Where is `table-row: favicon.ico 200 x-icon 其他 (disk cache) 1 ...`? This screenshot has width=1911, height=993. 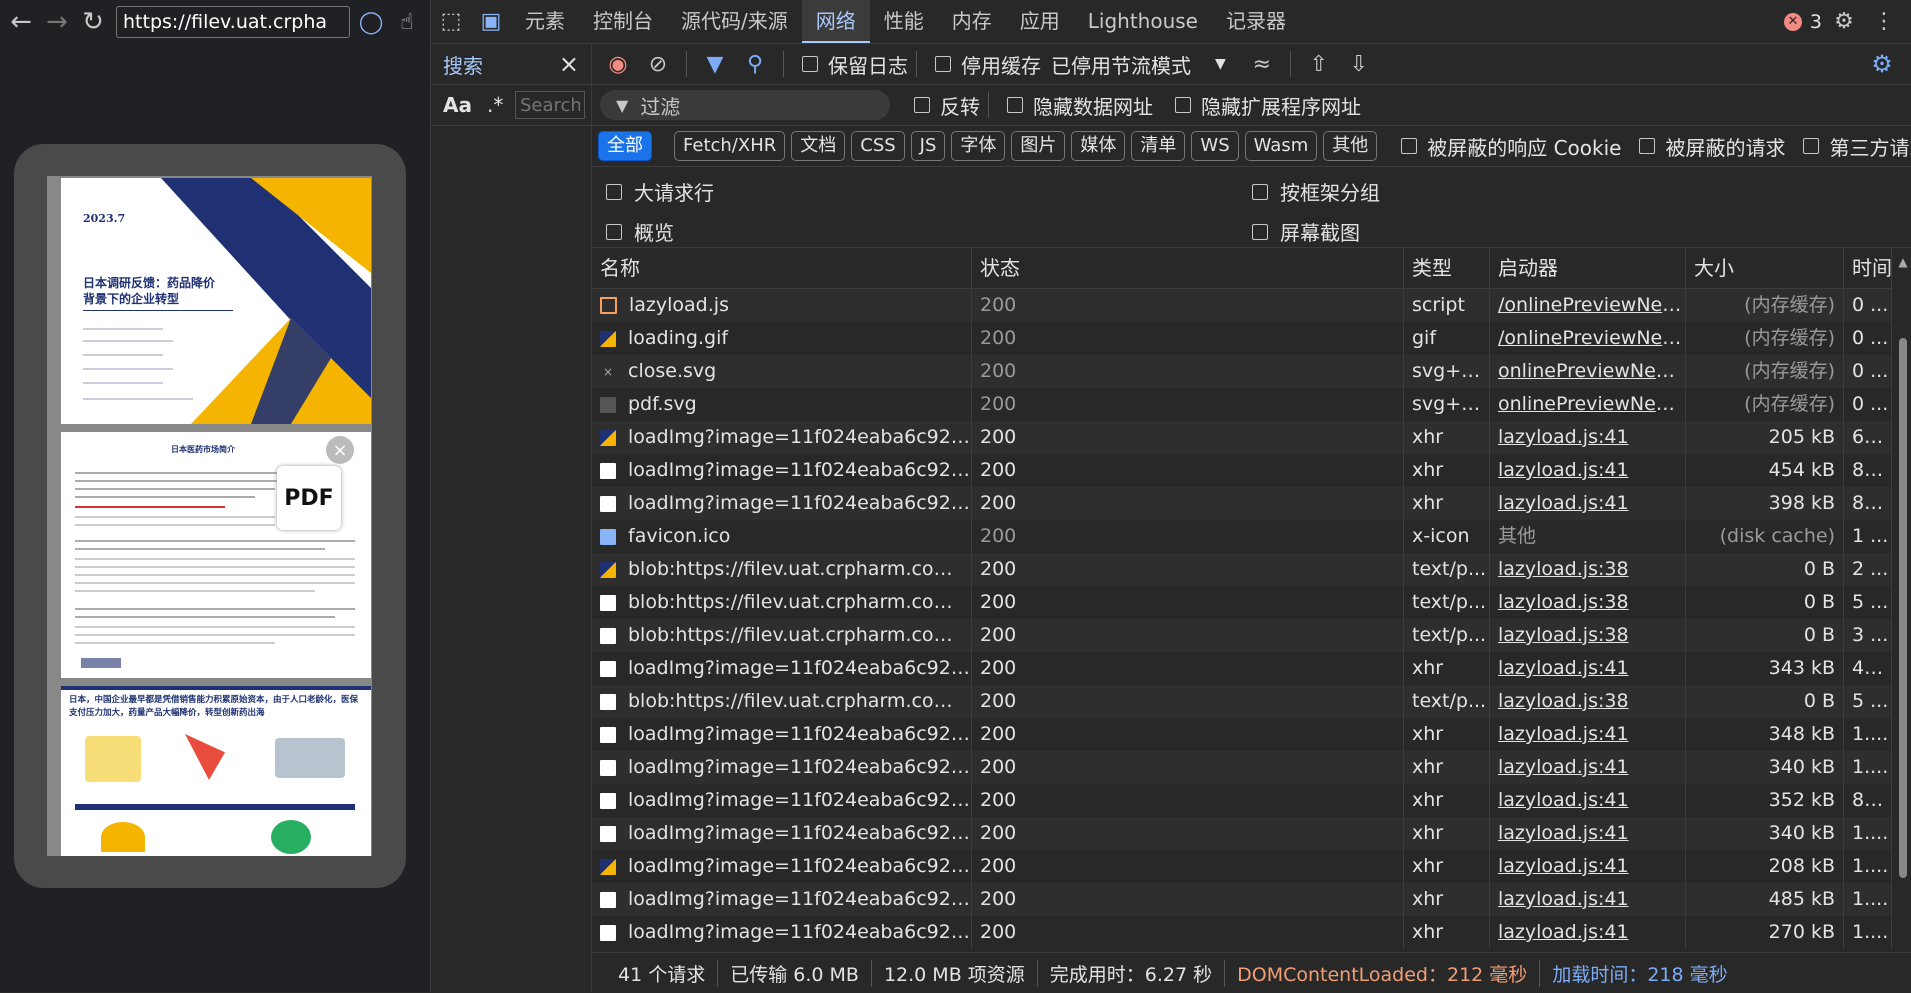
table-row: favicon.ico 200 x-icon 其他 (disk cache) 1 ... is located at coordinates (1242, 536).